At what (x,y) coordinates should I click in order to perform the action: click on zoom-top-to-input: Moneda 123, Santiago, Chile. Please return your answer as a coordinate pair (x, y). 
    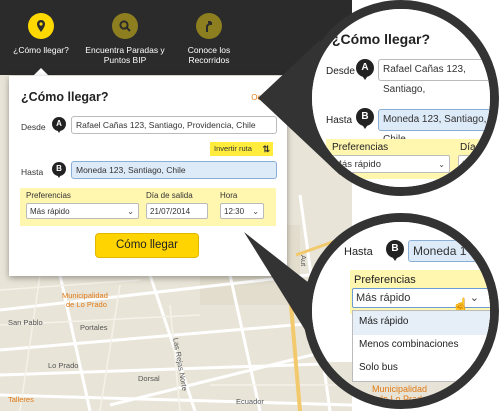
    Looking at the image, I should click on (434, 127).